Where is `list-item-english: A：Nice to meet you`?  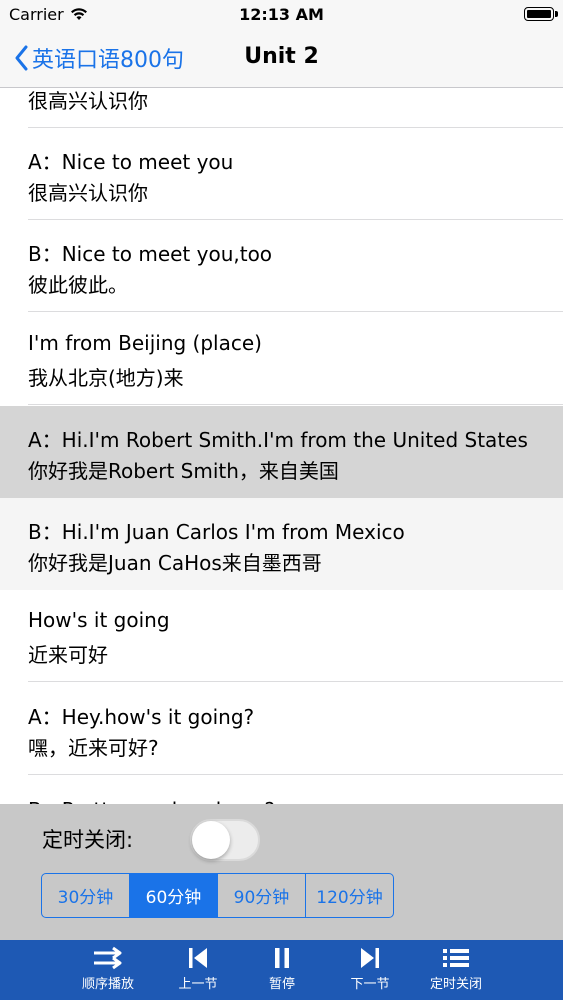 list-item-english: A：Nice to meet you is located at coordinates (131, 162).